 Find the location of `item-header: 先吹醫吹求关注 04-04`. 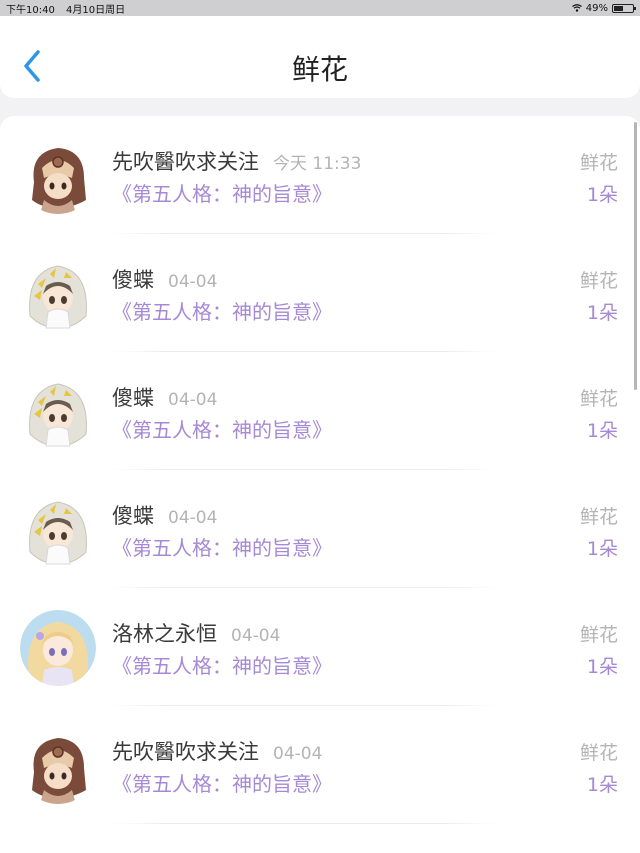

item-header: 先吹醫吹求关注 04-04 is located at coordinates (217, 751).